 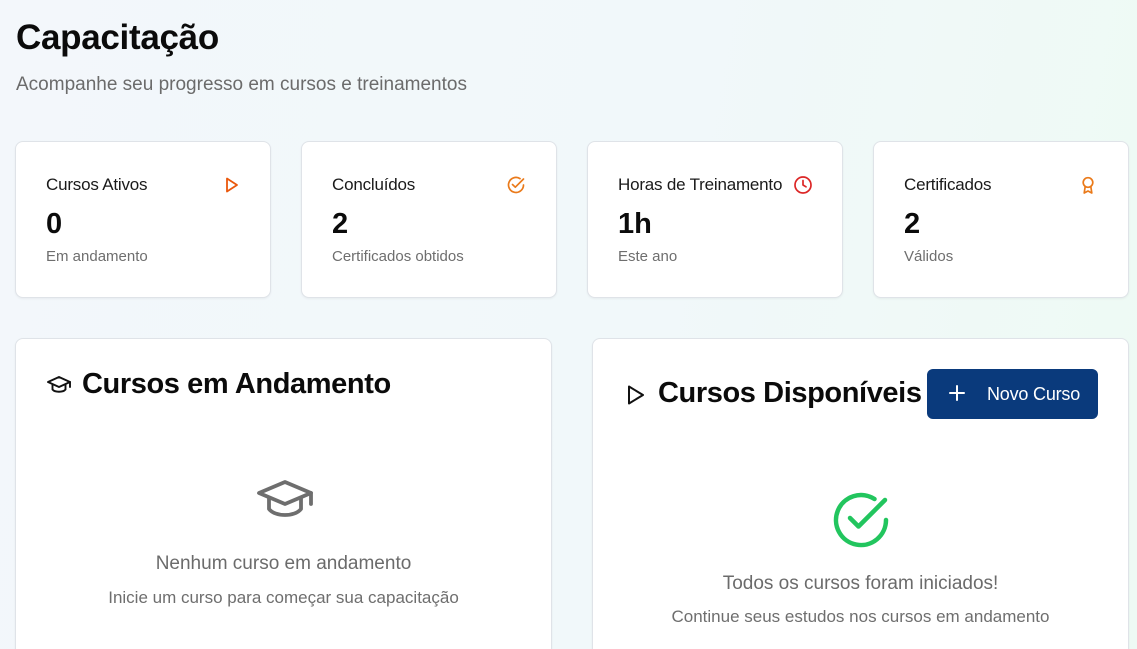 I want to click on new-course-button: Novo Curso, so click(x=1012, y=394).